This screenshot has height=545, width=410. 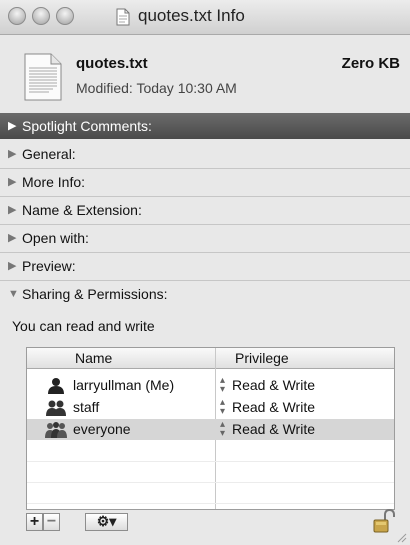 What do you see at coordinates (205, 183) in the screenshot?
I see `section-more-info: ▶ More Info:` at bounding box center [205, 183].